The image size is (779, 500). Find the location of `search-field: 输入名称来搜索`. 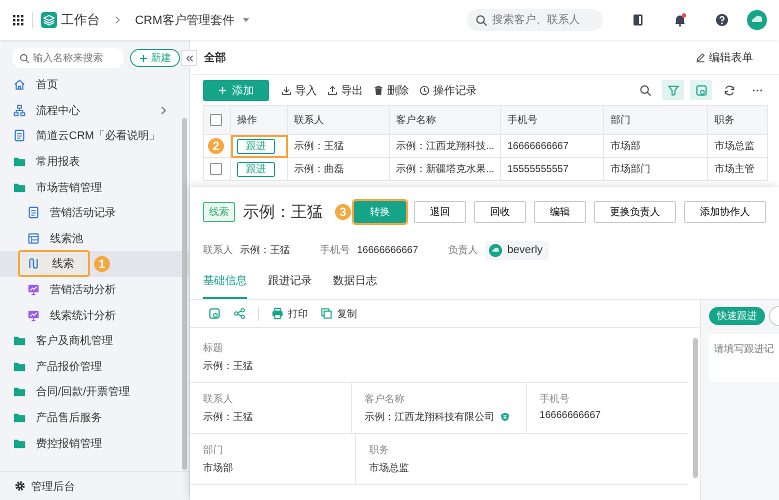

search-field: 输入名称来搜索 is located at coordinates (68, 58).